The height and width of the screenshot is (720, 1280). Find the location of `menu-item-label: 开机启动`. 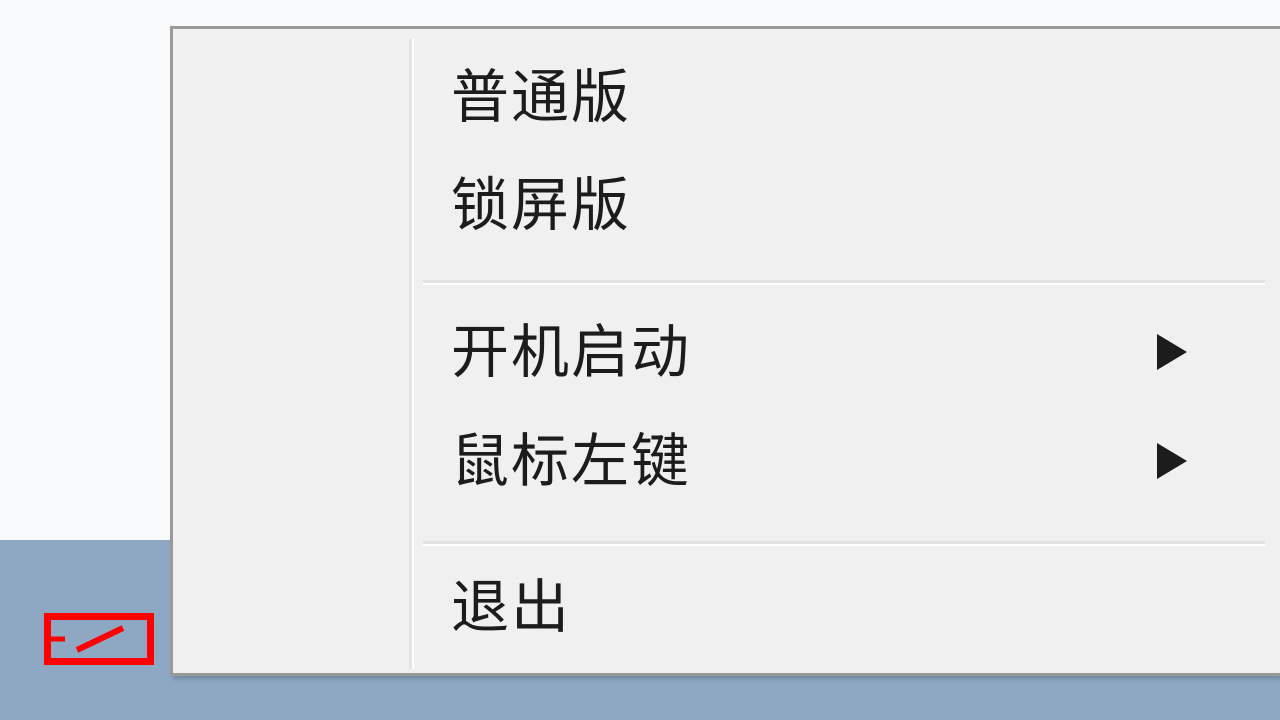

menu-item-label: 开机启动 is located at coordinates (571, 352).